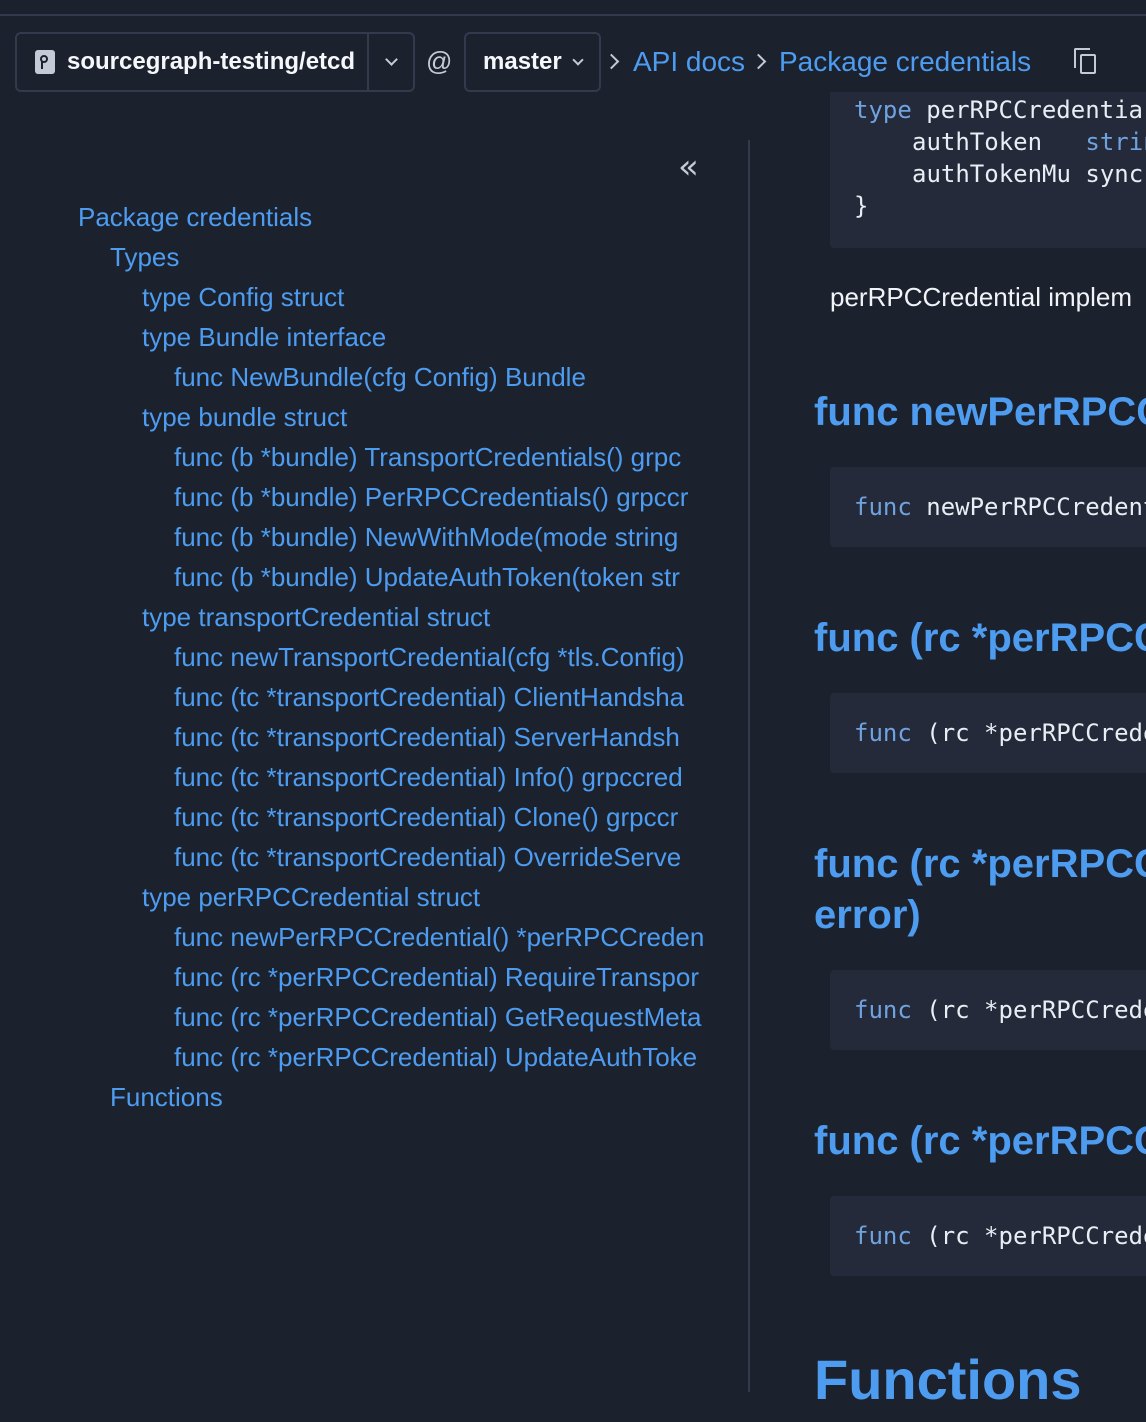  I want to click on section-heading: func newPerRPCC, so click(980, 412).